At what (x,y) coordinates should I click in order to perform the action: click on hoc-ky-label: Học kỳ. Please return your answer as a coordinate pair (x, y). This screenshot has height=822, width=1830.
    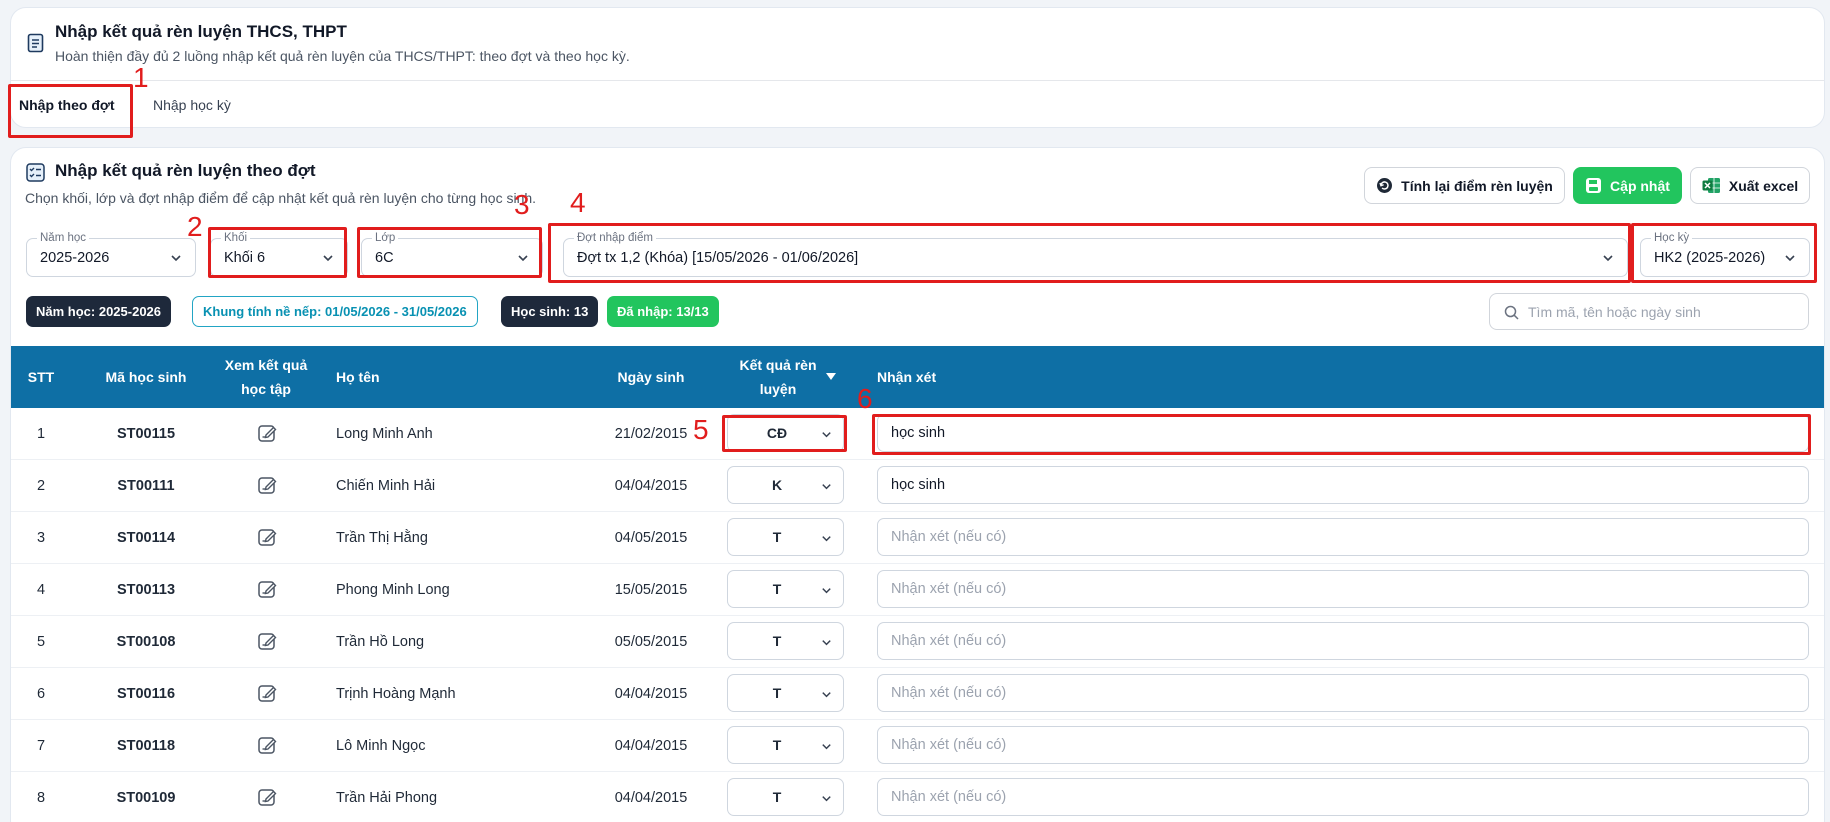
    Looking at the image, I should click on (1672, 238).